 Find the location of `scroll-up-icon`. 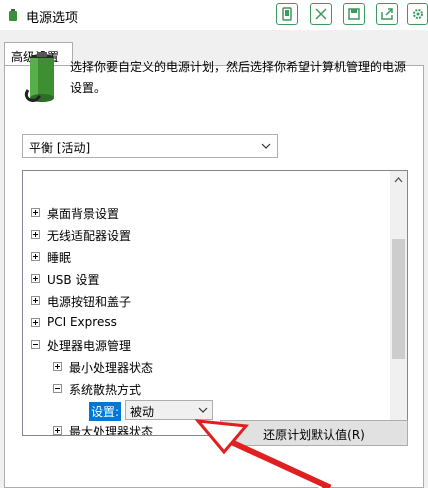

scroll-up-icon is located at coordinates (398, 179).